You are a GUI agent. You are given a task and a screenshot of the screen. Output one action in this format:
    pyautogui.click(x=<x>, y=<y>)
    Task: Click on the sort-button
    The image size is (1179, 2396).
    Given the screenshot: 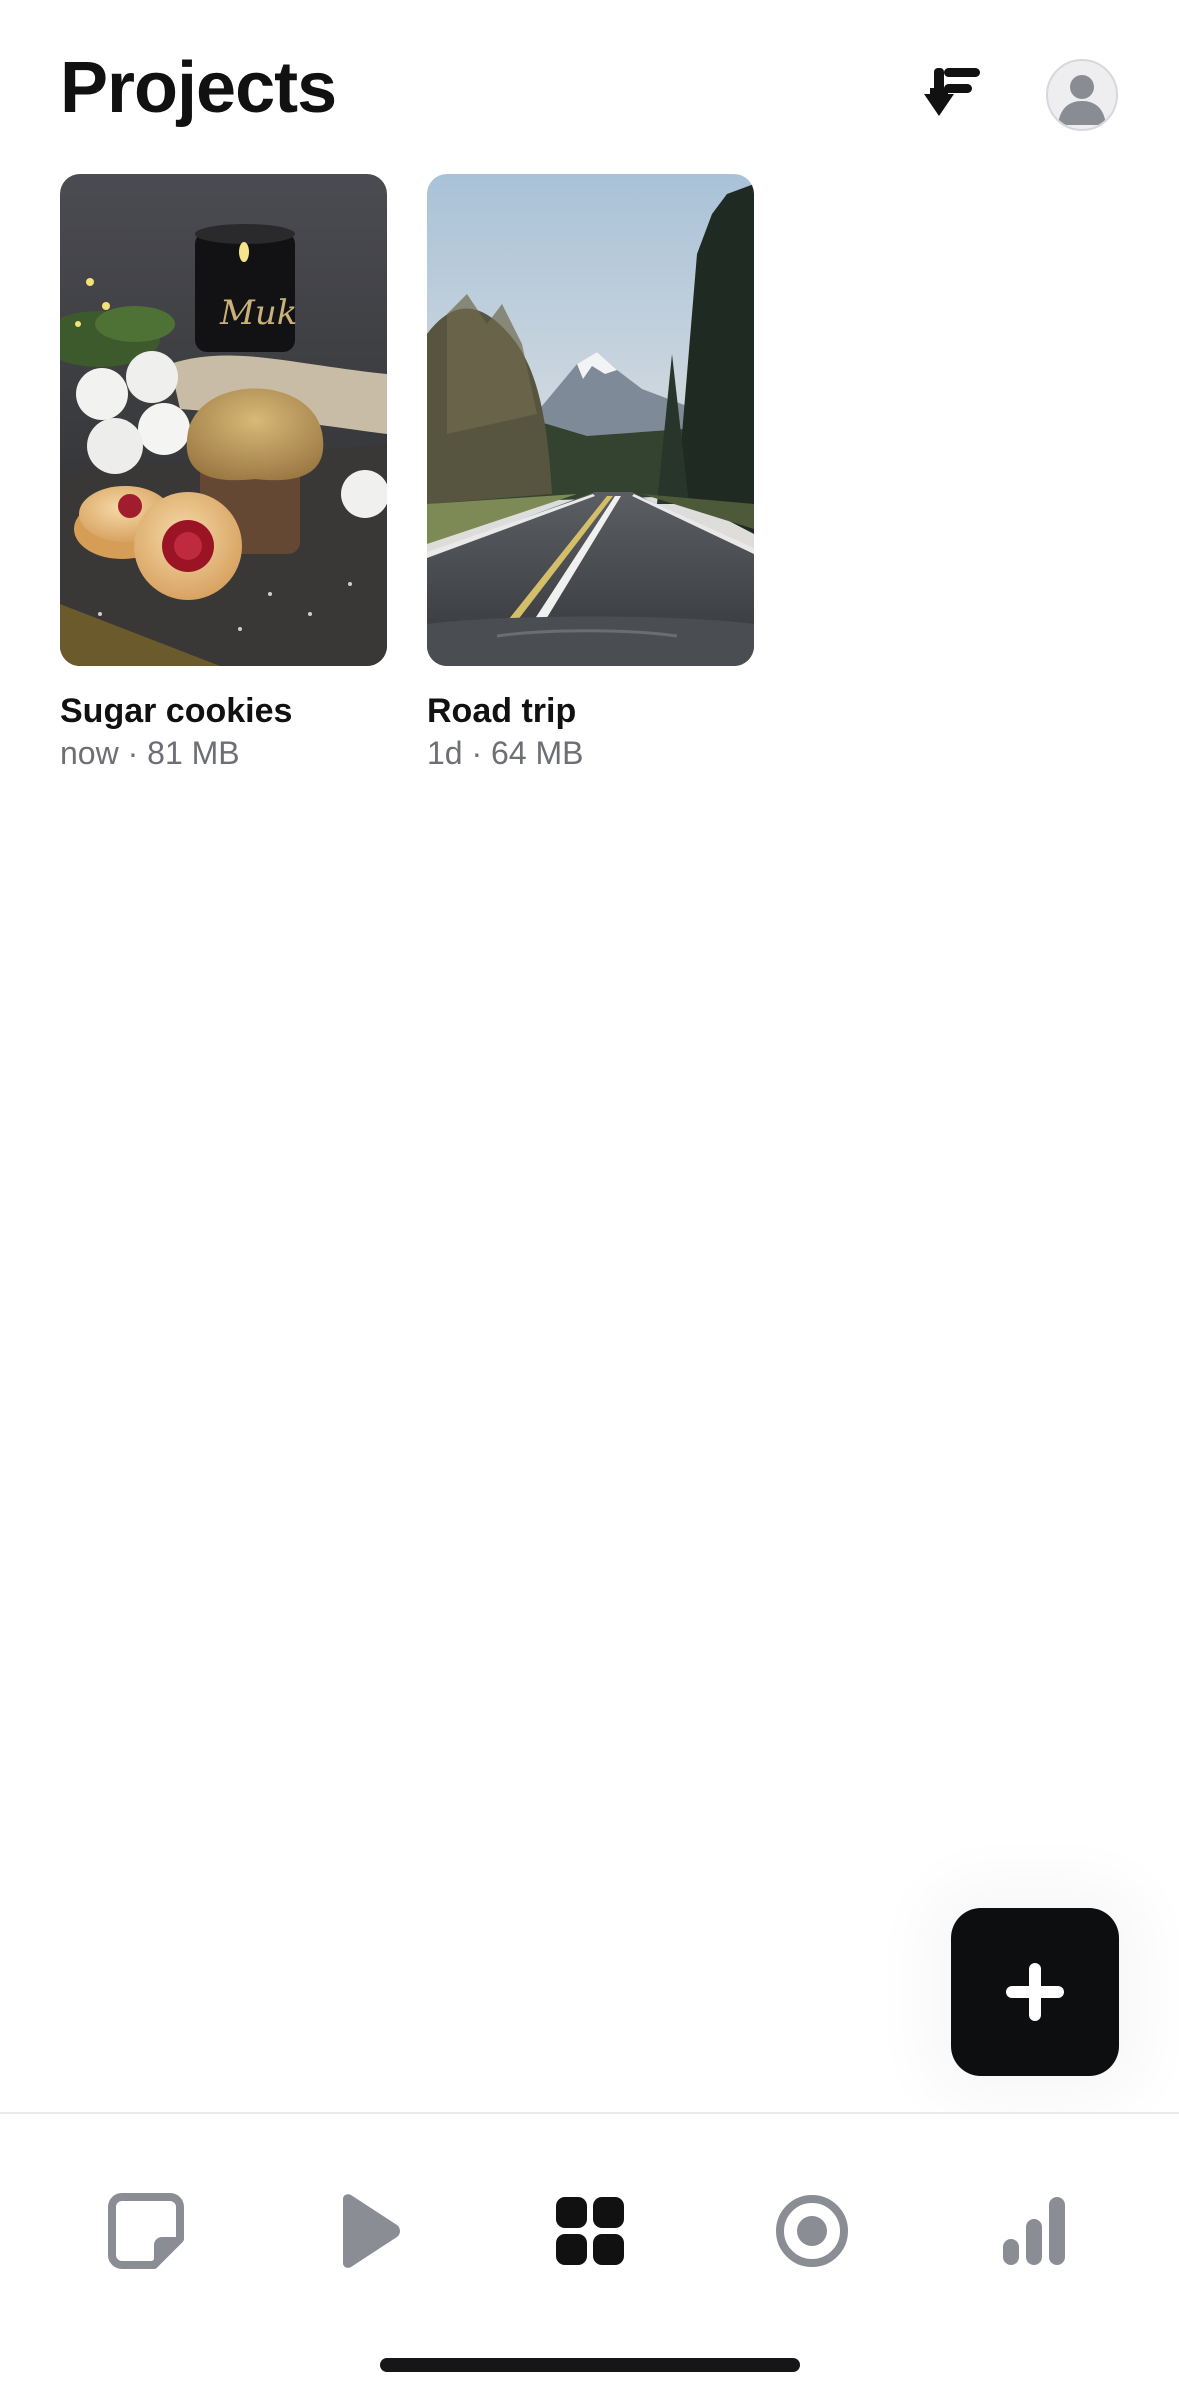 What is the action you would take?
    pyautogui.click(x=953, y=95)
    